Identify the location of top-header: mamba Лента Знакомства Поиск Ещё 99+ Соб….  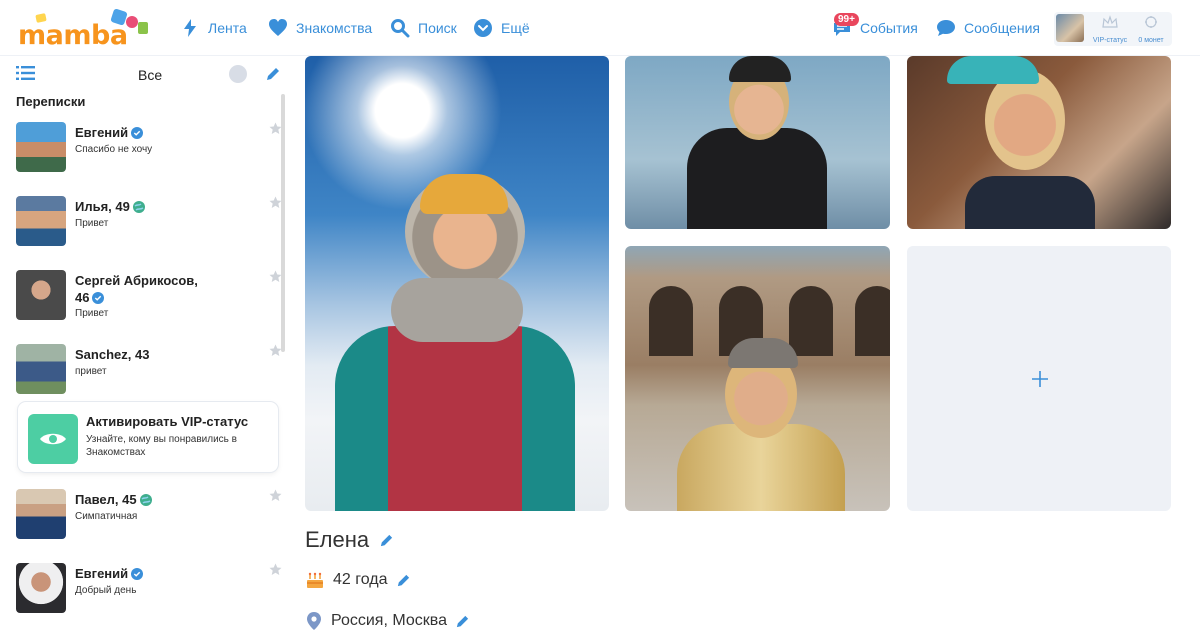
(600, 28).